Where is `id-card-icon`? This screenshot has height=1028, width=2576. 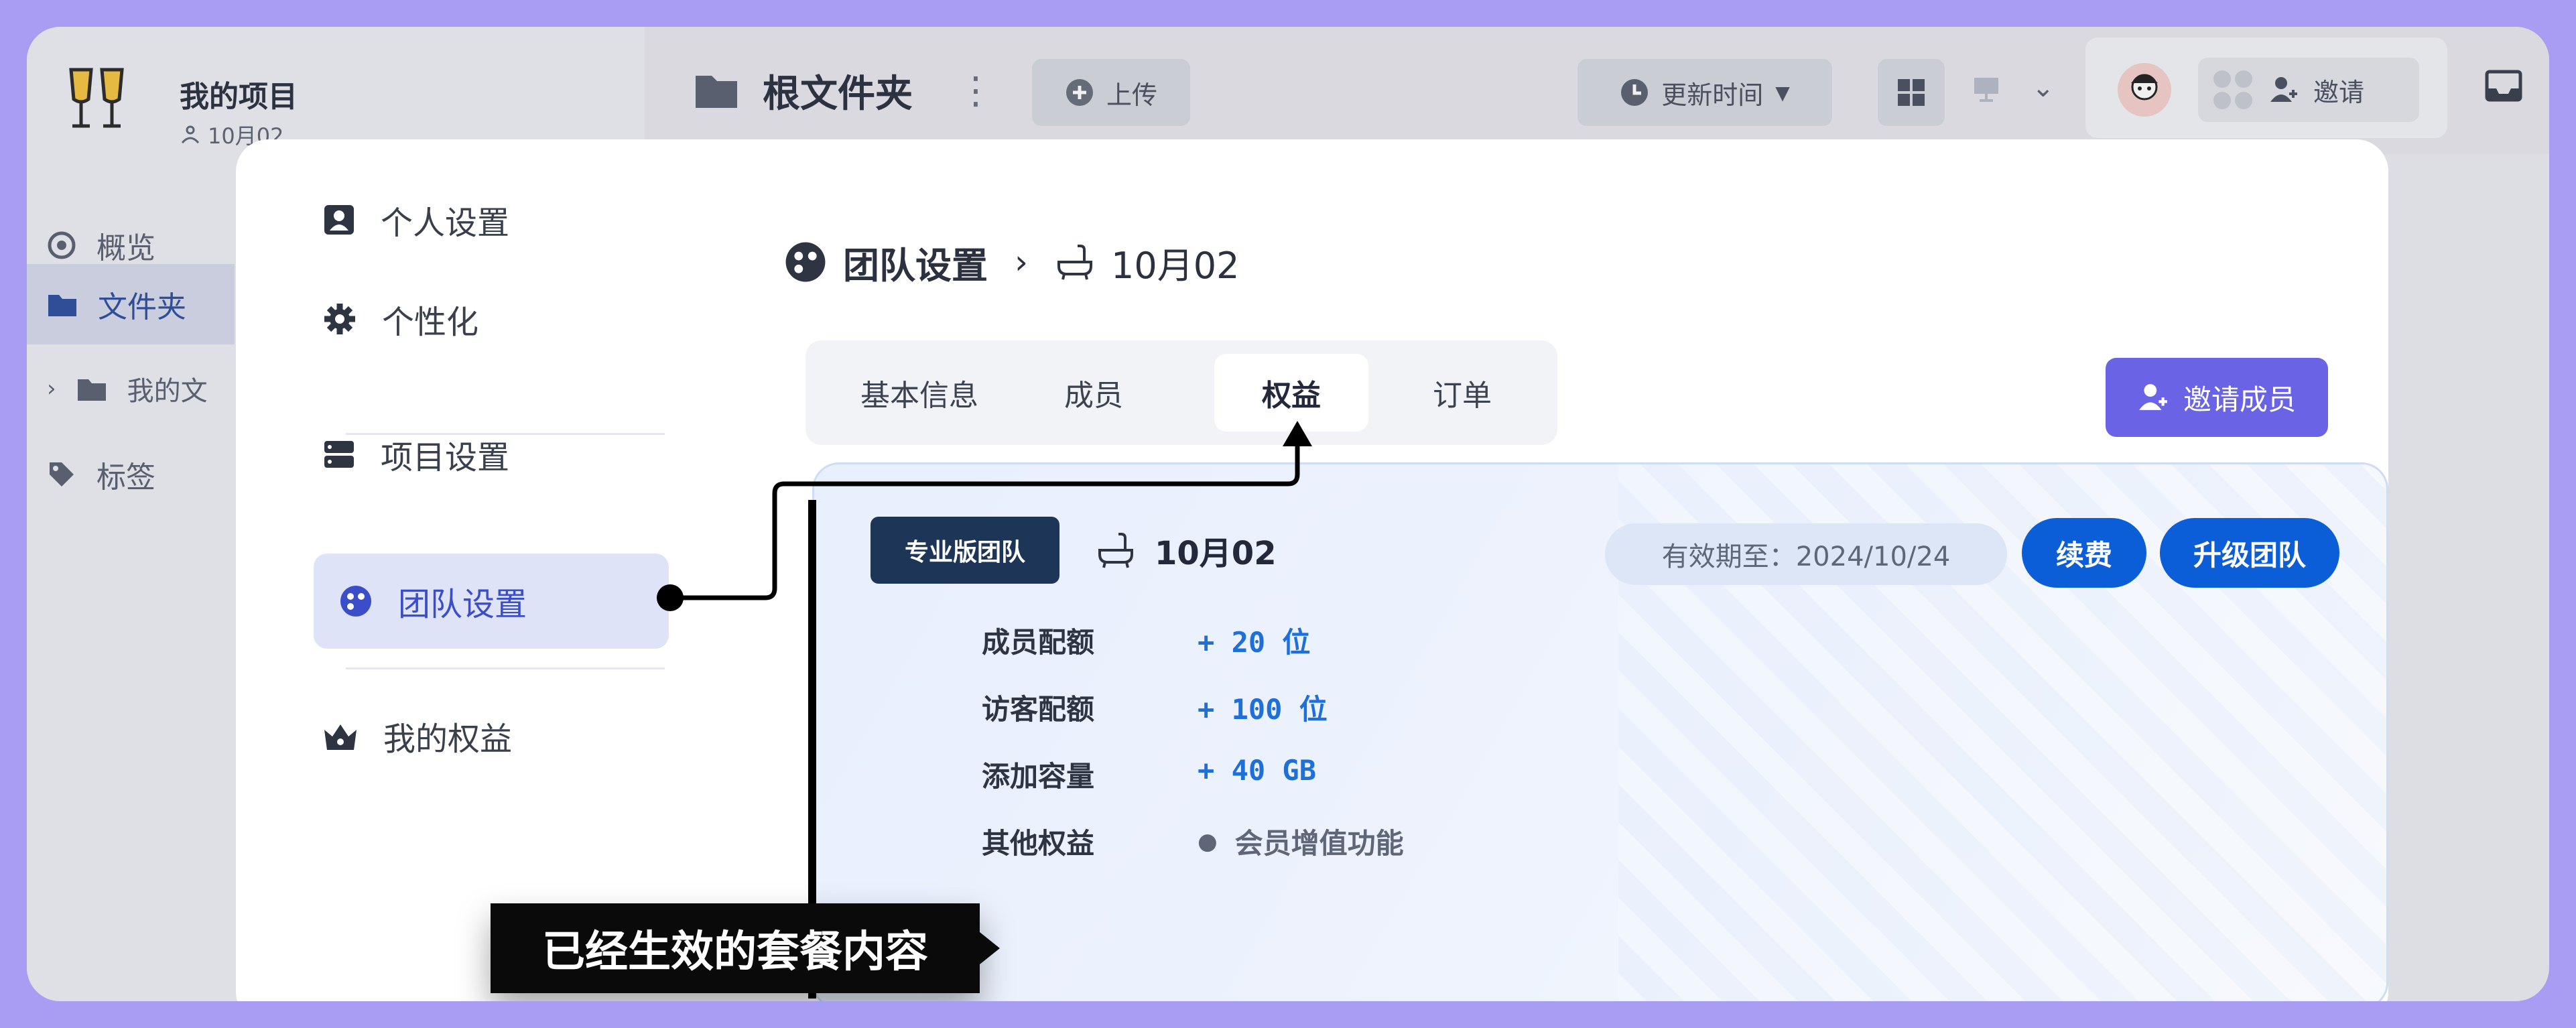
id-card-icon is located at coordinates (339, 220).